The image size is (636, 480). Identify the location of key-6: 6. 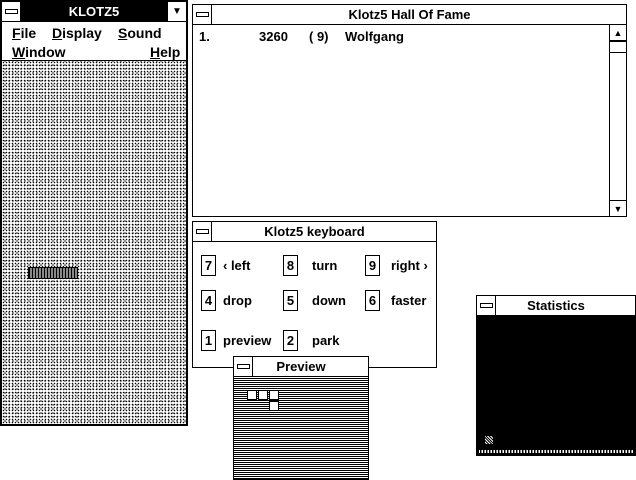
(372, 300).